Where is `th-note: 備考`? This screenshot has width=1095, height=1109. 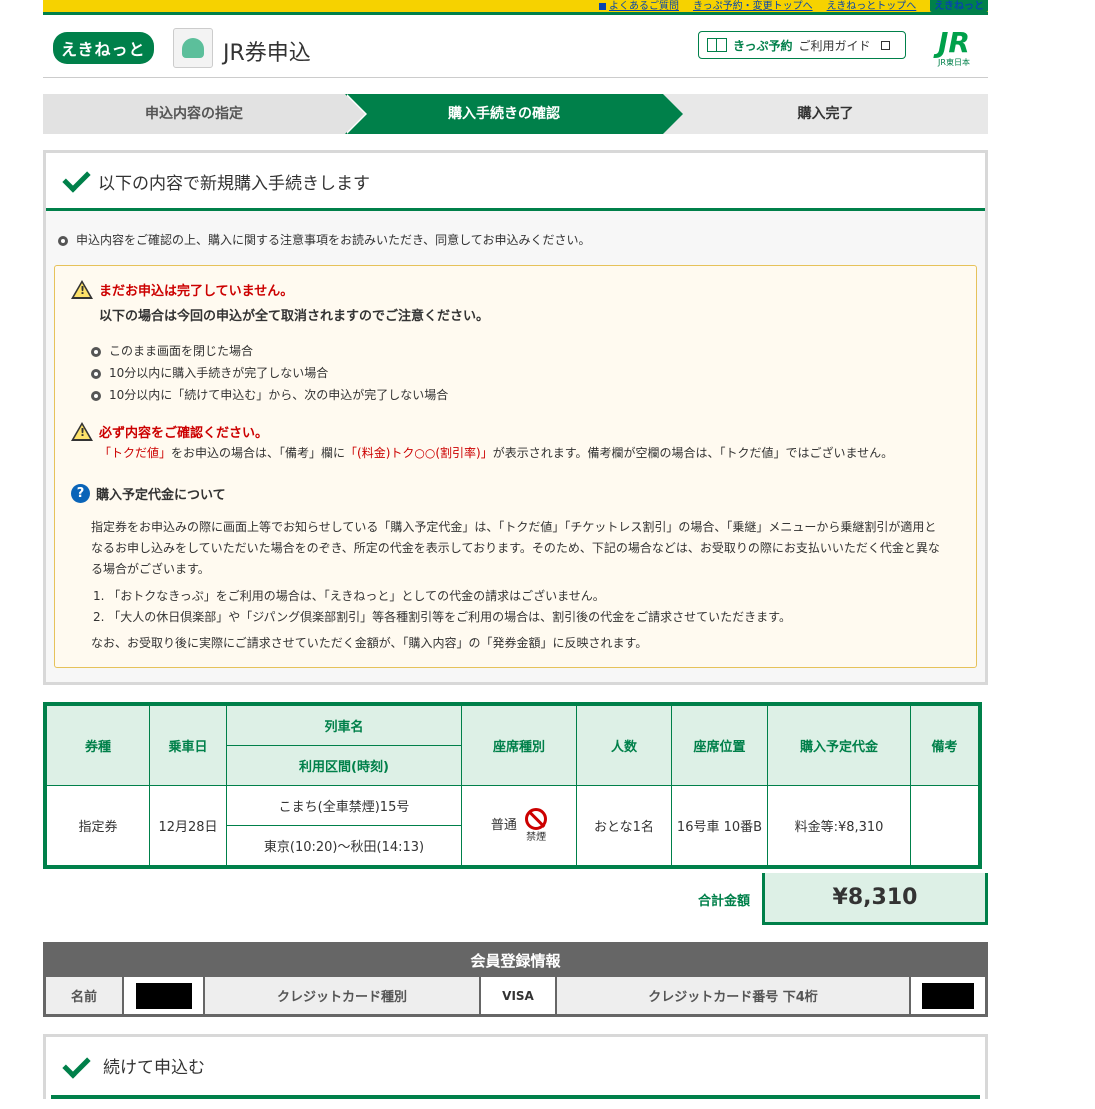 th-note: 備考 is located at coordinates (944, 745).